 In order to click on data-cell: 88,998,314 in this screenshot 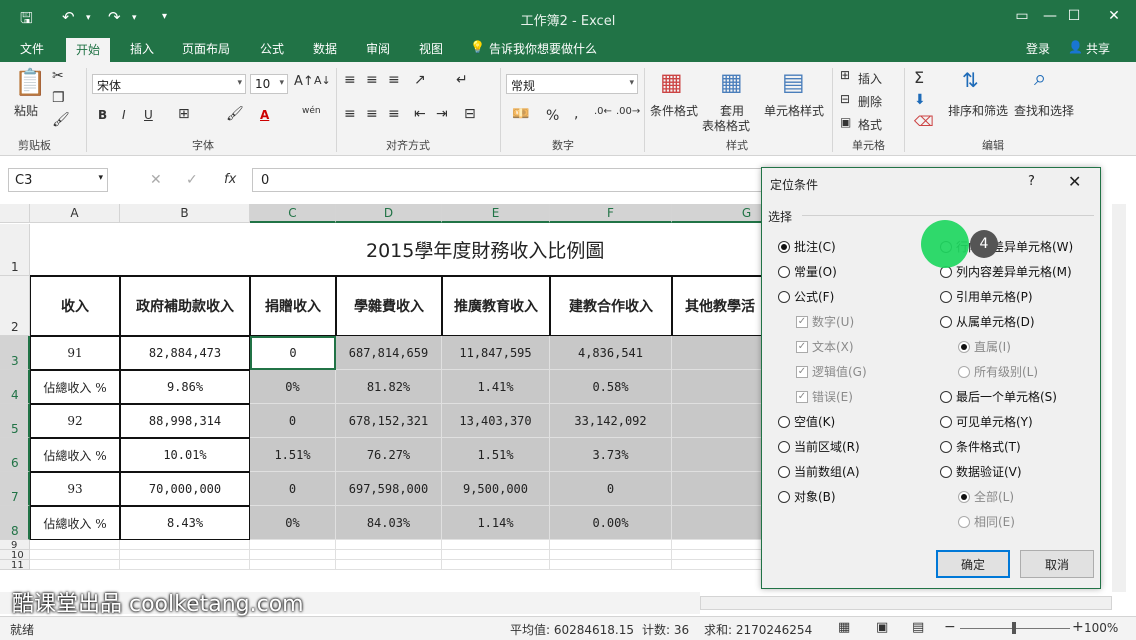, I will do `click(185, 421)`.